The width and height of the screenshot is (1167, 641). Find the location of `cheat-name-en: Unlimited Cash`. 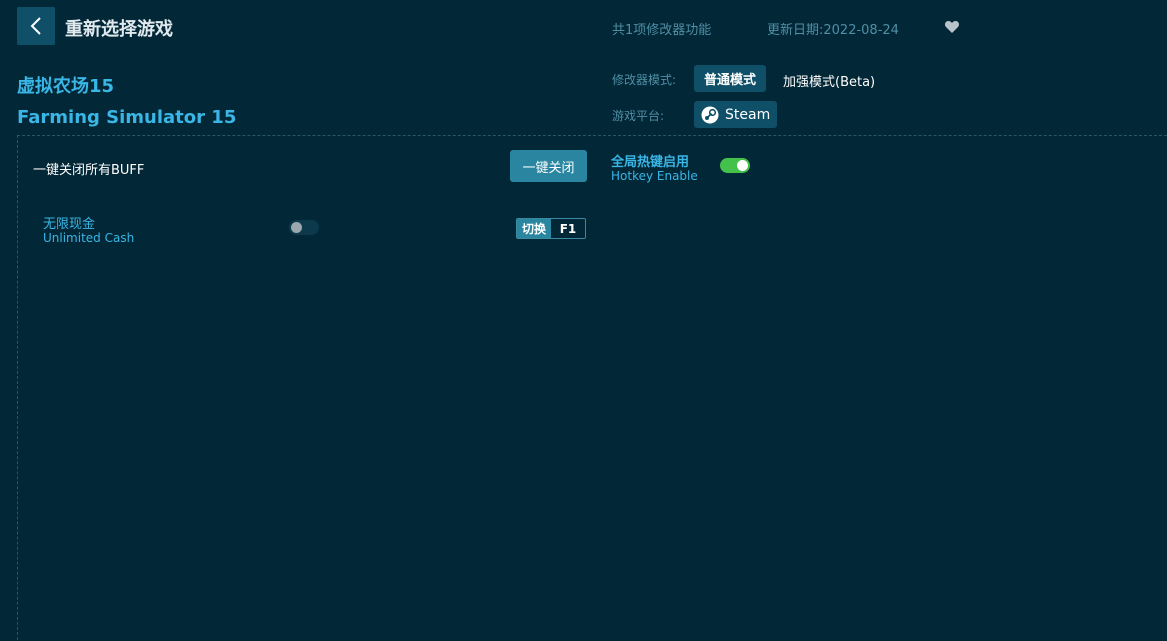

cheat-name-en: Unlimited Cash is located at coordinates (89, 238).